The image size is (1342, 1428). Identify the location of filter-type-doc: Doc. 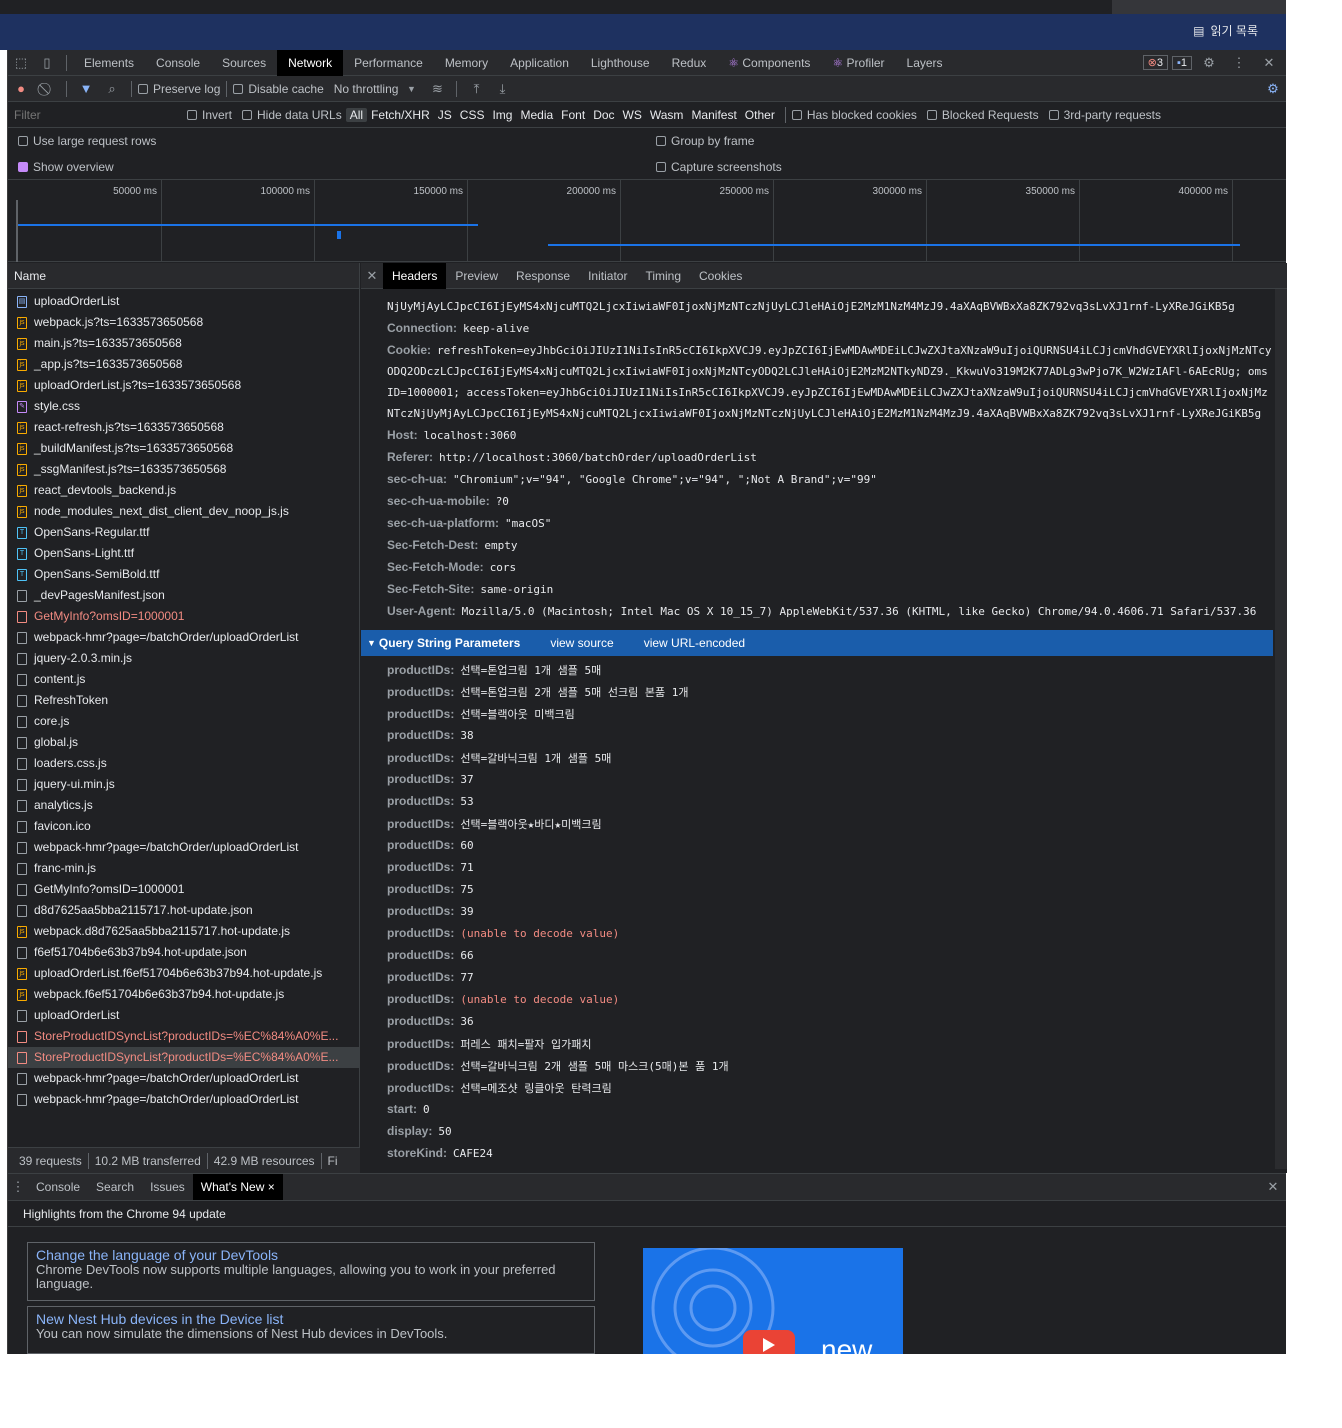
(603, 115).